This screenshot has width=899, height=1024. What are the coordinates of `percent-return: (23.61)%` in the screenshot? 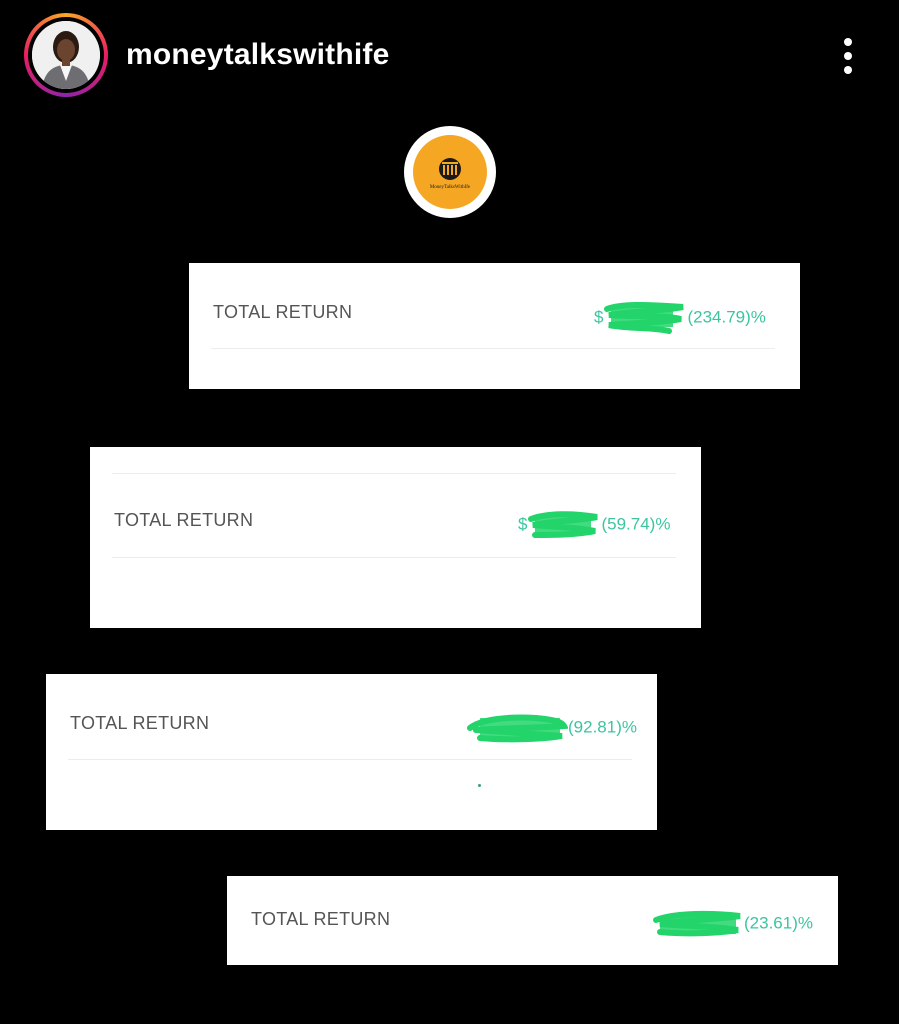 It's located at (778, 923).